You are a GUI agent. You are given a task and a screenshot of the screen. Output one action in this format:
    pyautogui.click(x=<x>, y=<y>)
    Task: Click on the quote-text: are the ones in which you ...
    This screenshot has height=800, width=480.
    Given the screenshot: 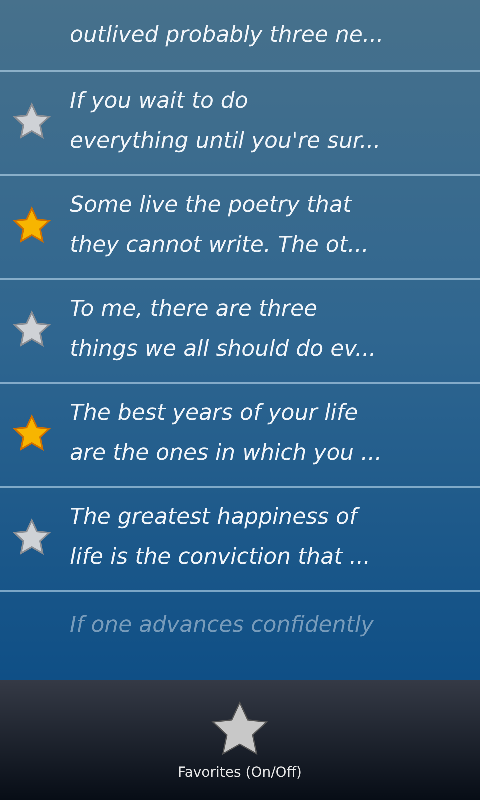 What is the action you would take?
    pyautogui.click(x=226, y=454)
    